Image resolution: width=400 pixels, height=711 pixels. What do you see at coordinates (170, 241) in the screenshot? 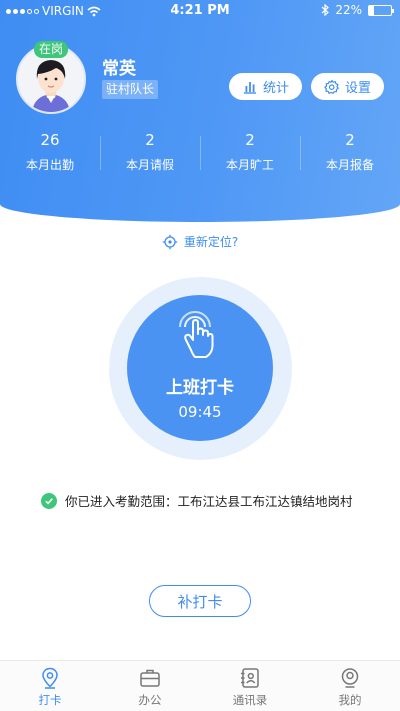
I see `crosshair-icon` at bounding box center [170, 241].